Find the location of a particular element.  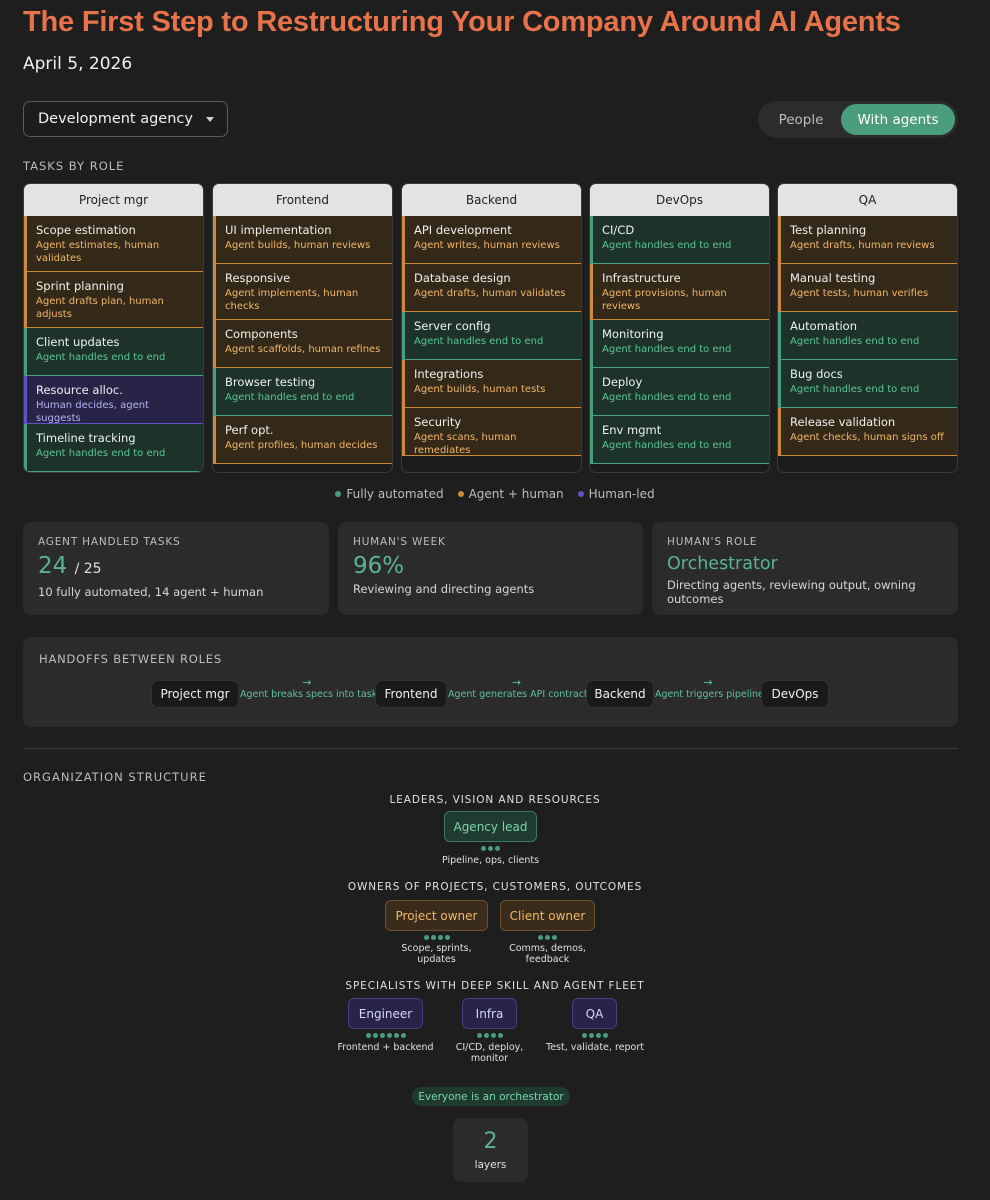

task-name: Scope estimation is located at coordinates (86, 230).